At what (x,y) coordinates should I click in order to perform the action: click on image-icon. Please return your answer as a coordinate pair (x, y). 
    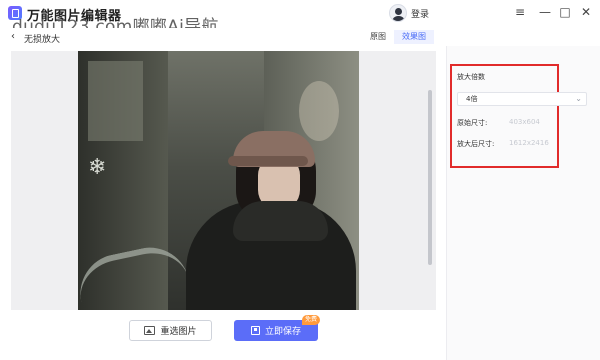
    Looking at the image, I should click on (150, 330).